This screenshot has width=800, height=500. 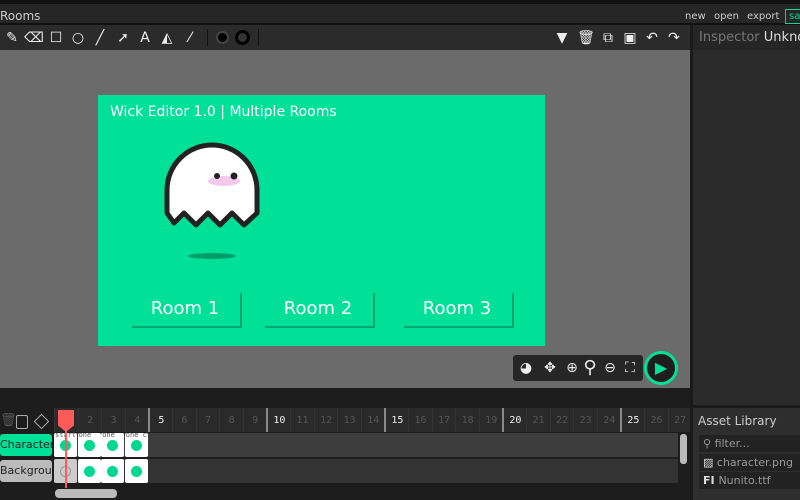 What do you see at coordinates (726, 16) in the screenshot?
I see `open-button: open` at bounding box center [726, 16].